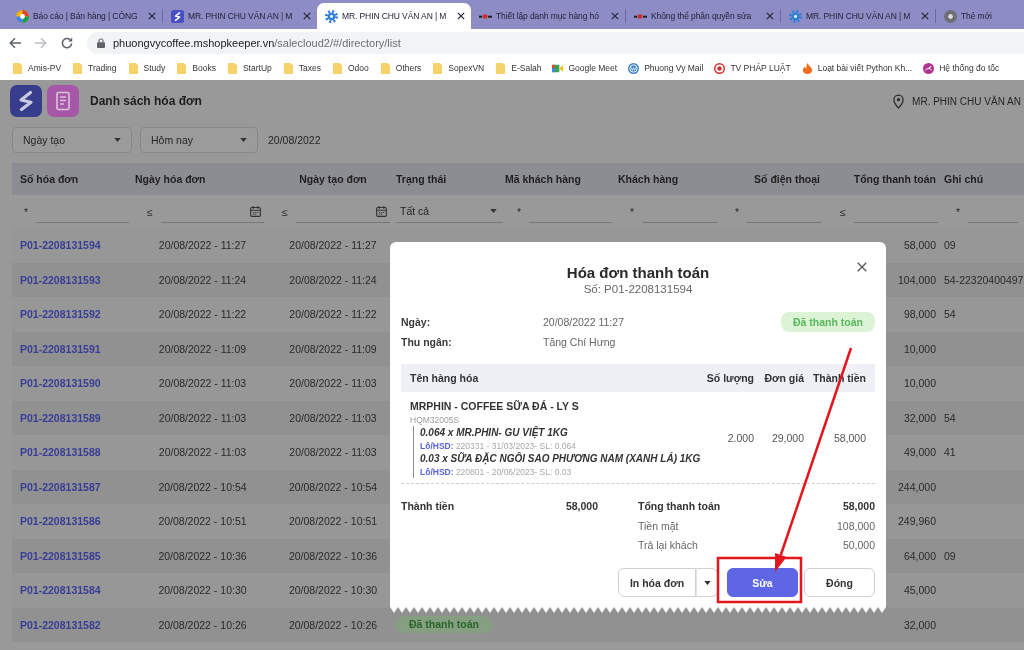 The height and width of the screenshot is (650, 1024). What do you see at coordinates (634, 68) in the screenshot?
I see `round-logo-icon` at bounding box center [634, 68].